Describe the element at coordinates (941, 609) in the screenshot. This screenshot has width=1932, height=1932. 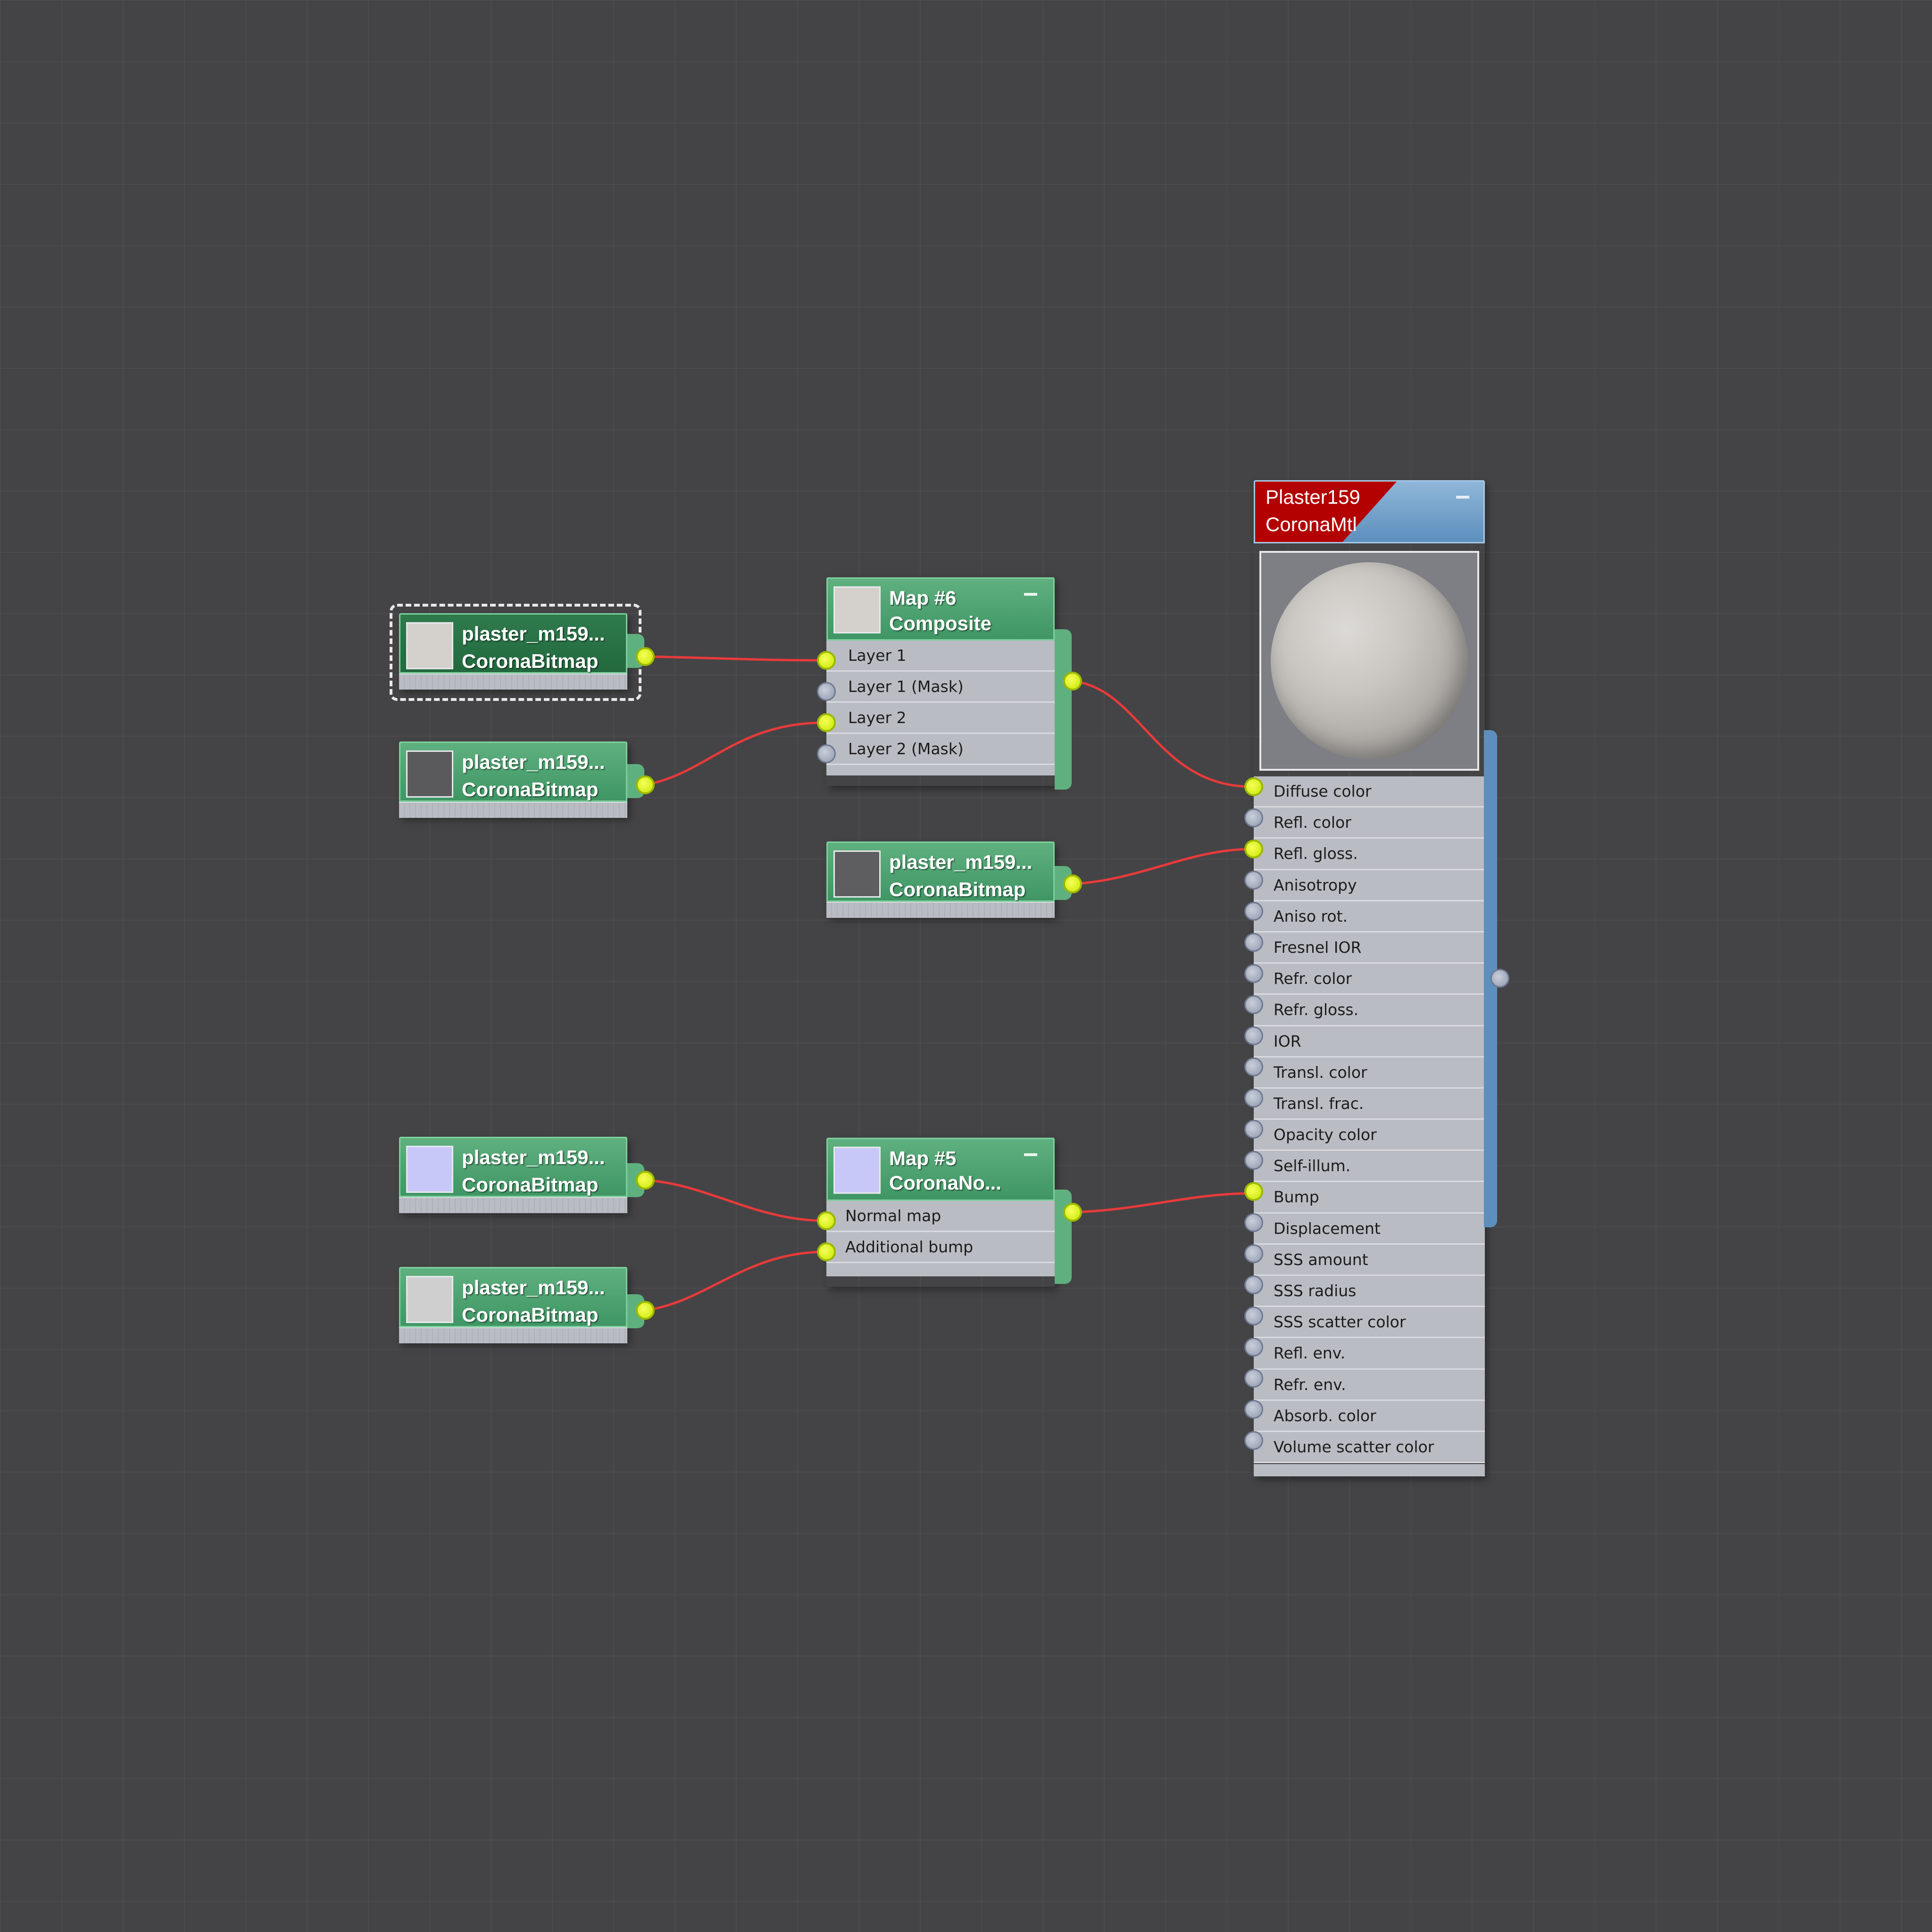
I see `node-header: Map #6 Composite` at that location.